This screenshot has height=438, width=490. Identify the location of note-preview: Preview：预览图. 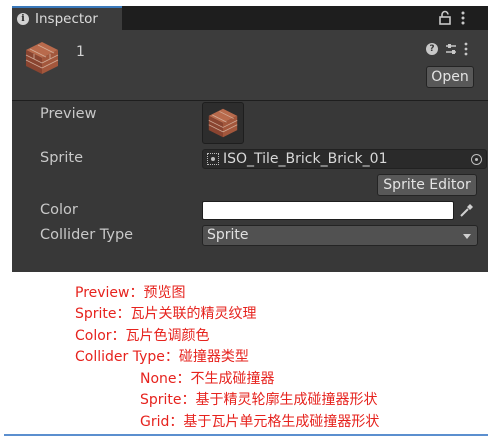
(130, 293).